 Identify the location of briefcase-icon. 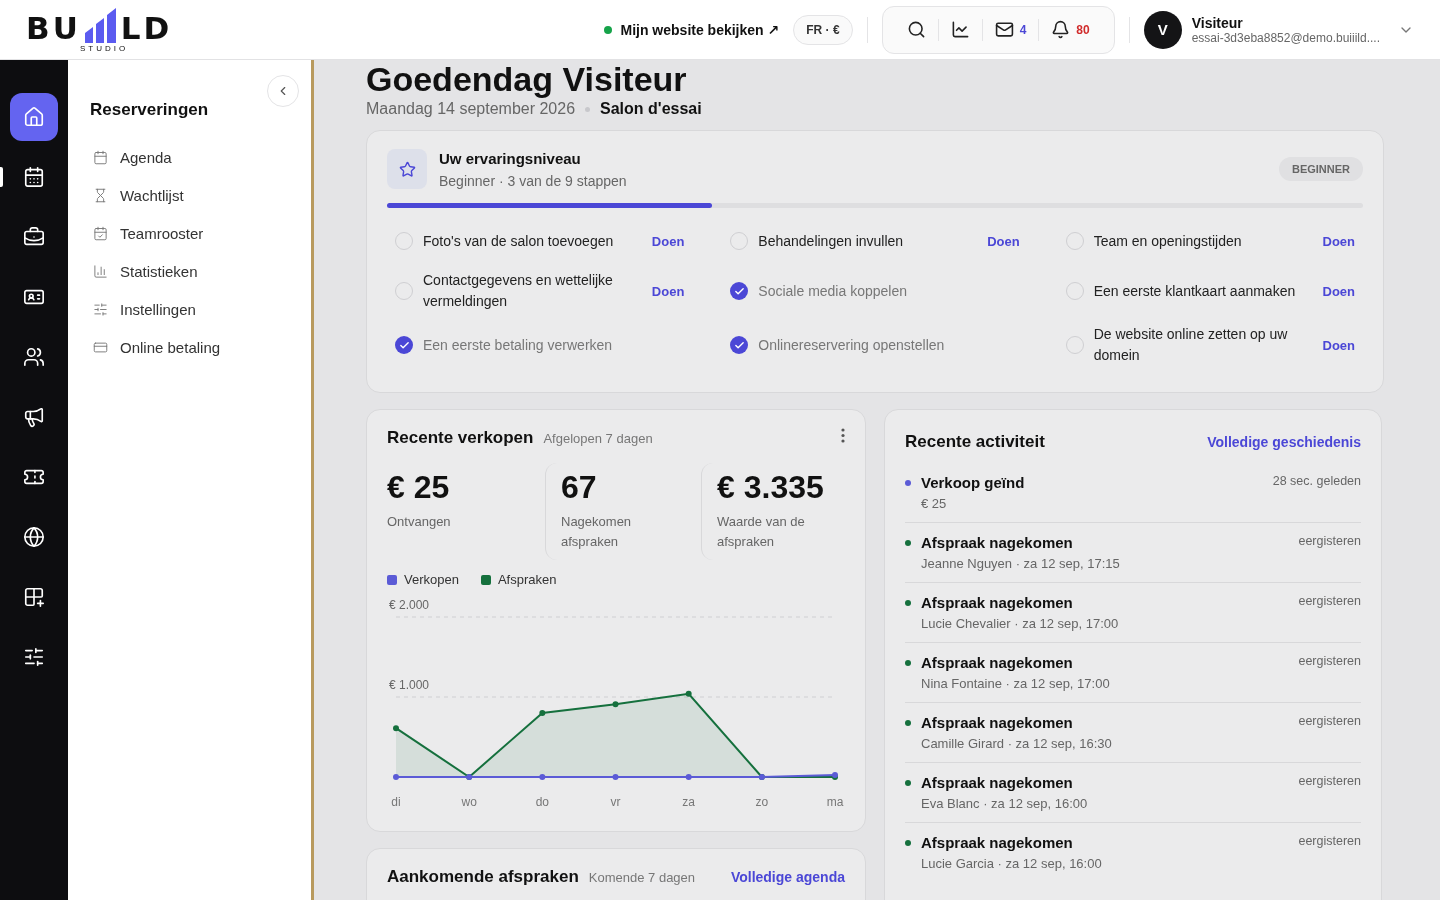
(34, 237).